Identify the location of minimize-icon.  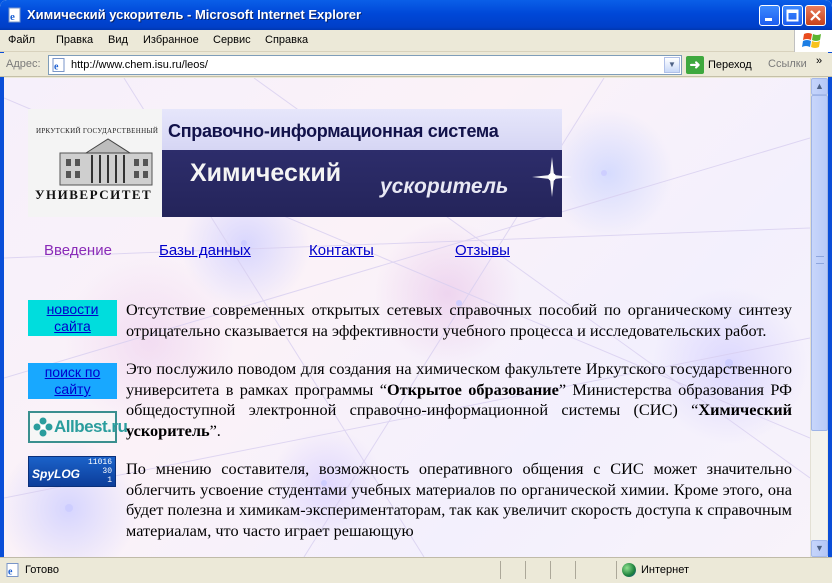
(768, 19).